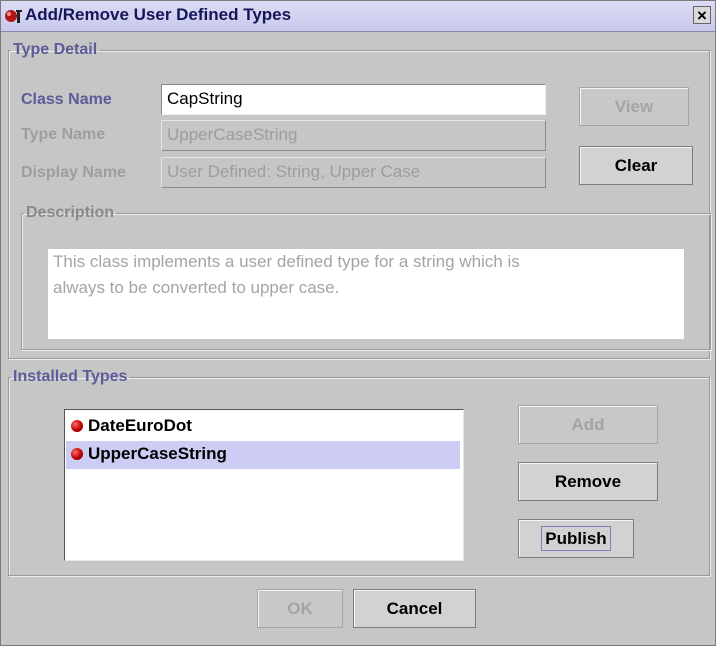 The image size is (716, 646). Describe the element at coordinates (264, 485) in the screenshot. I see `installed-types-list: DateEuroDot UpperCaseString` at that location.